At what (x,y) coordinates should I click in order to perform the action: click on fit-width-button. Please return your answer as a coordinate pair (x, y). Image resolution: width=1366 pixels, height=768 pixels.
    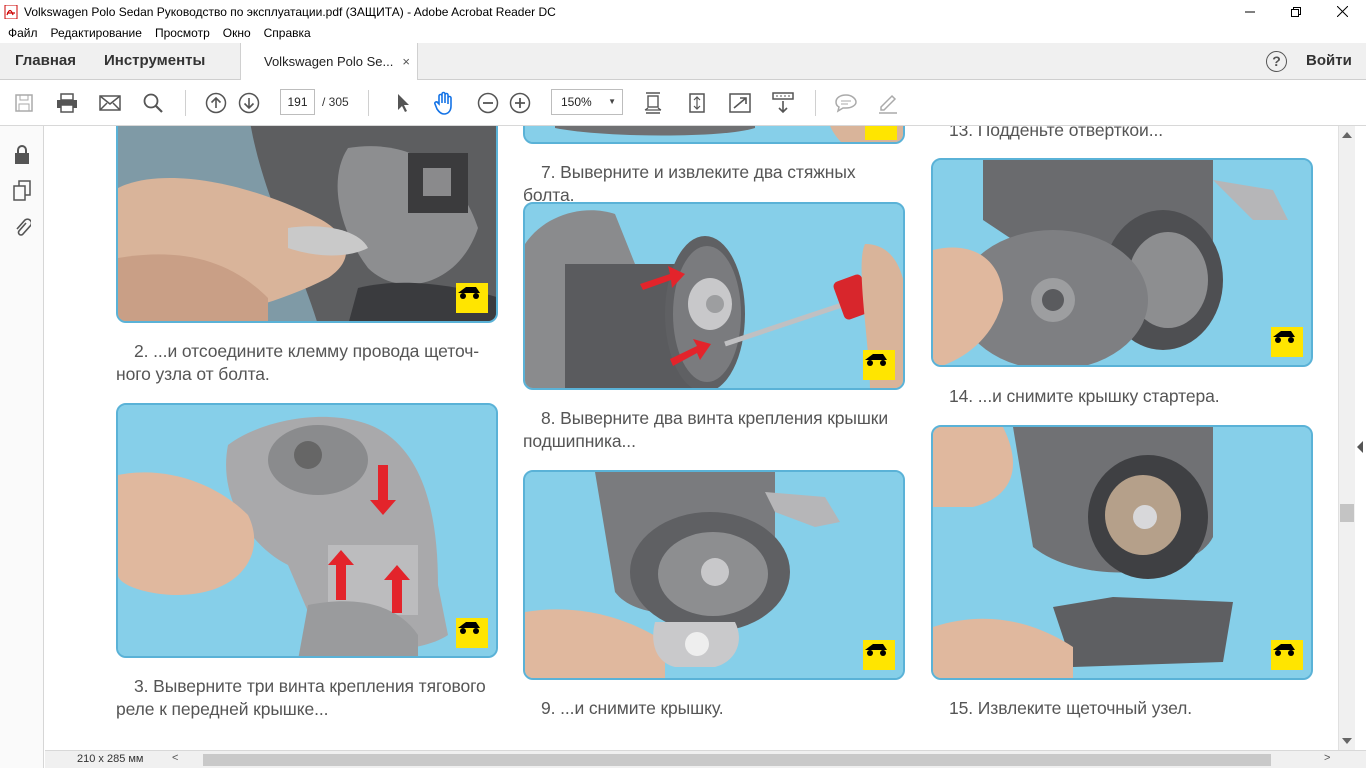
    Looking at the image, I should click on (653, 103).